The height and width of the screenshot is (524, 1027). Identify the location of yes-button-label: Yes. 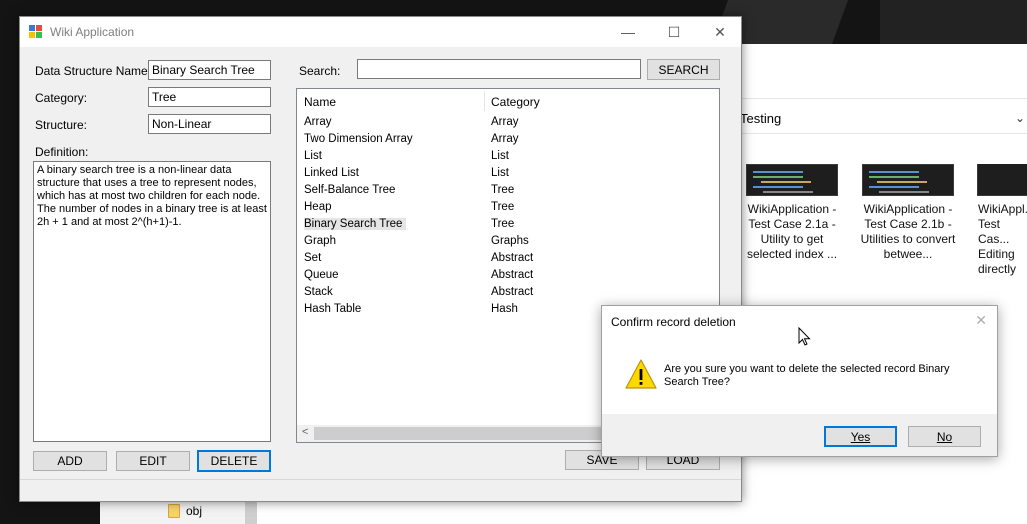
(860, 436).